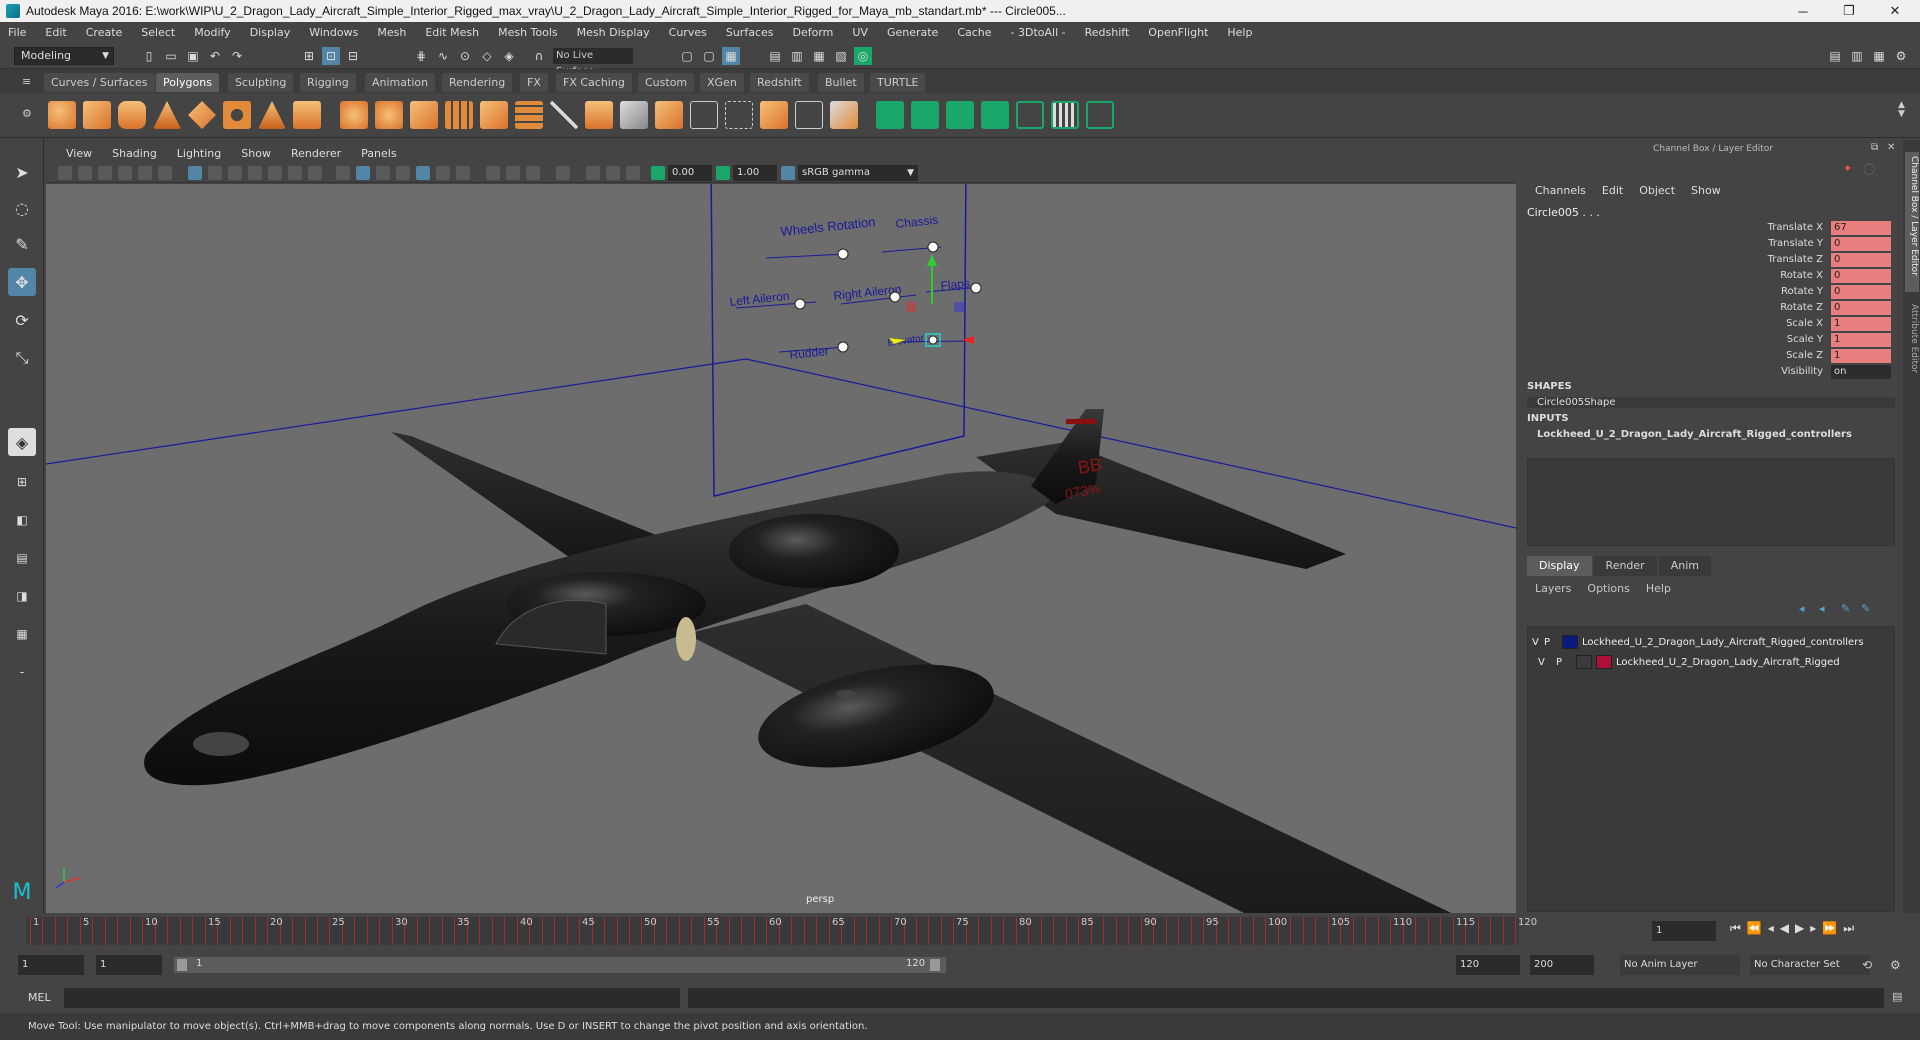  Describe the element at coordinates (1861, 276) in the screenshot. I see `attr-rotate-x: 0` at that location.